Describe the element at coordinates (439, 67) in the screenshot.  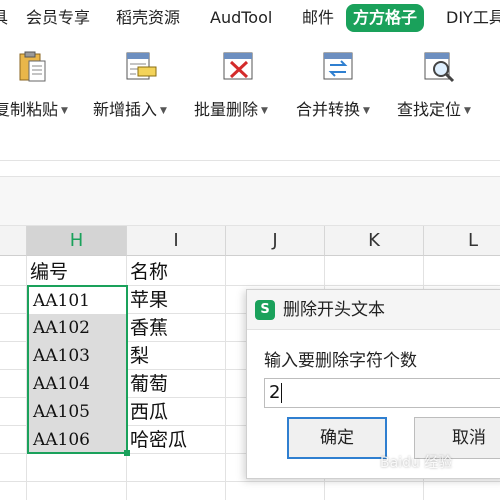
I see `find-locate-icon` at that location.